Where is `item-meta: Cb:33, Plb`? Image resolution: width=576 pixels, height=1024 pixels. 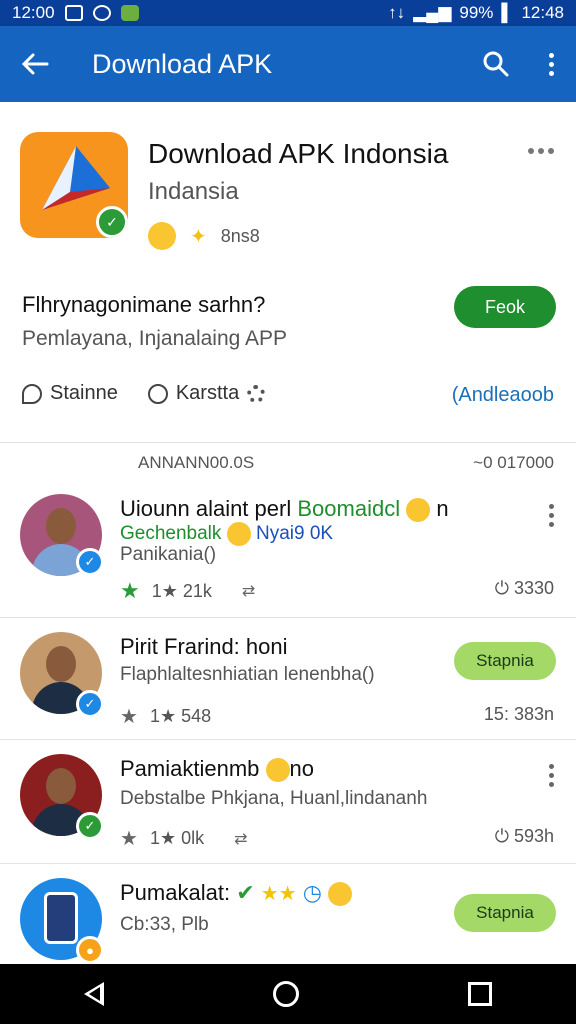
item-meta: Cb:33, Plb is located at coordinates (164, 924).